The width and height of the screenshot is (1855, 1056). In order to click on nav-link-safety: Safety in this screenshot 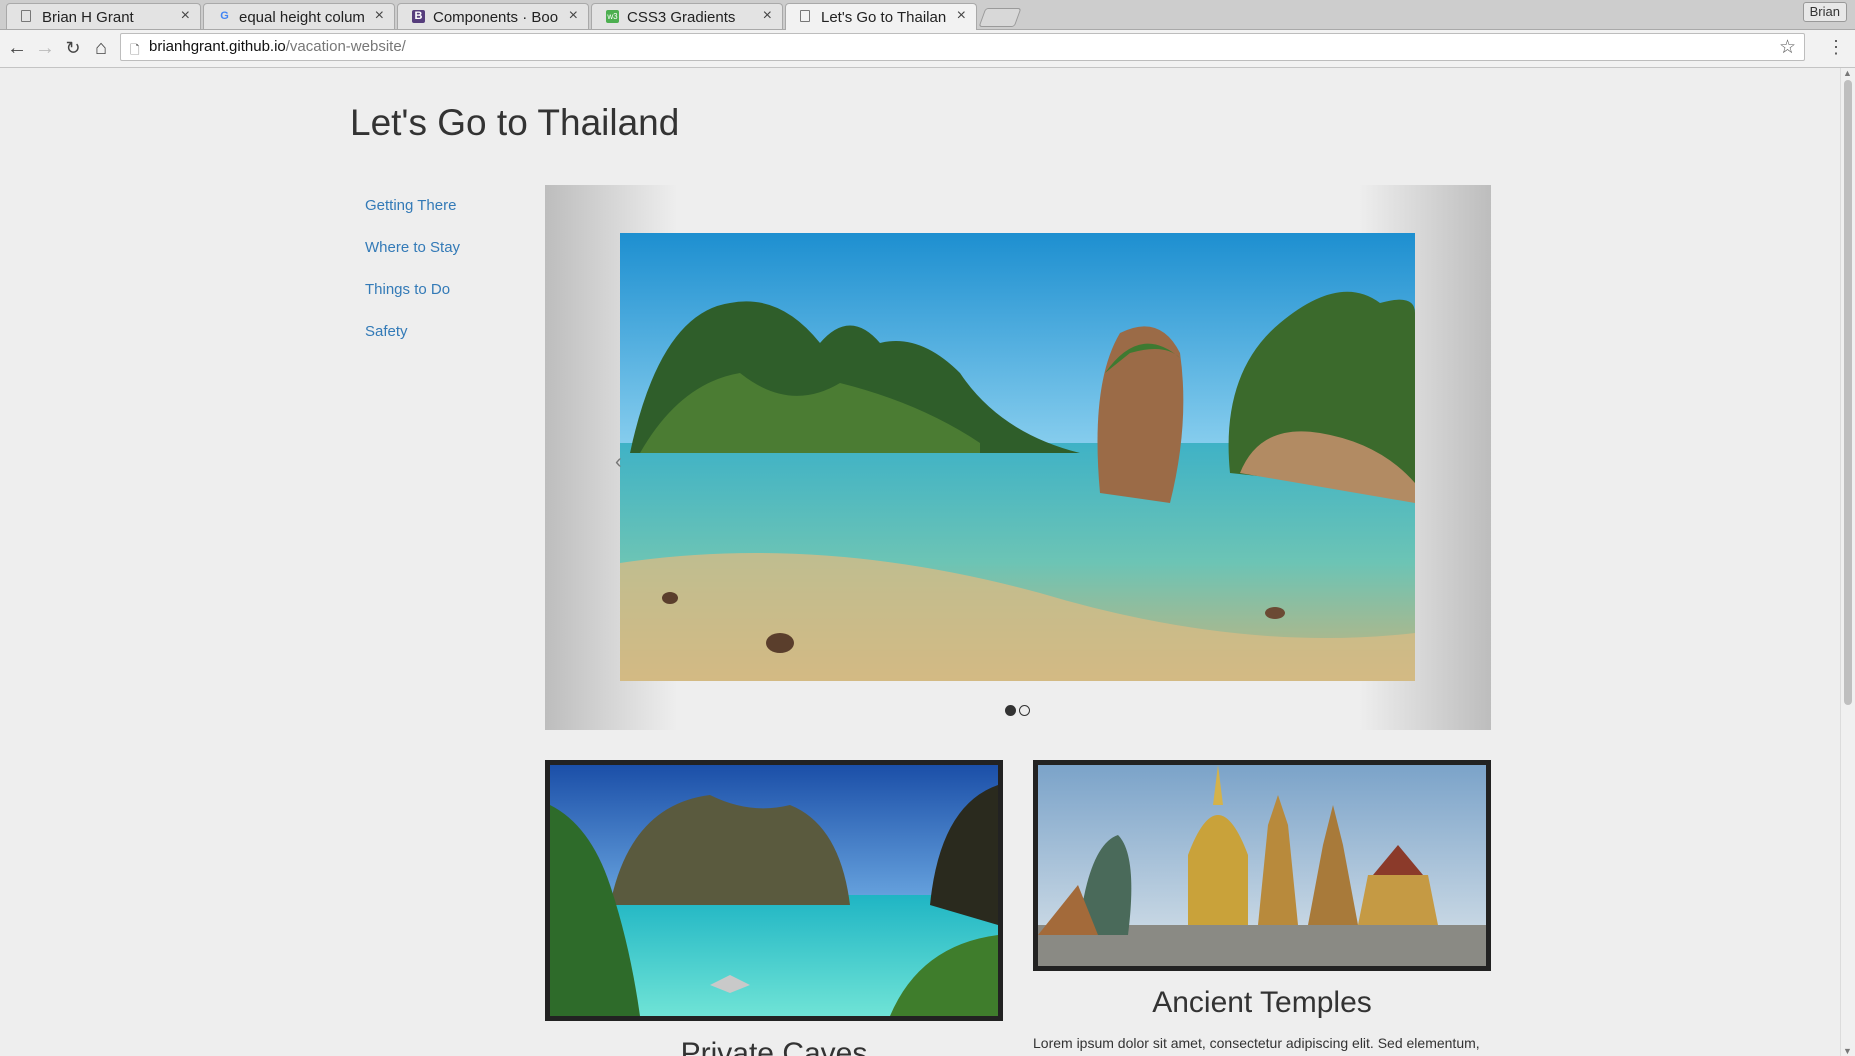, I will do `click(412, 343)`.